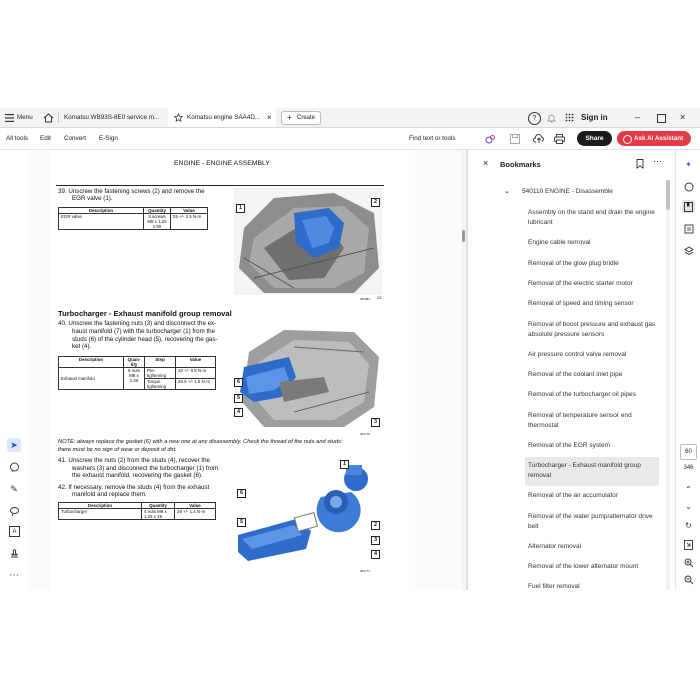 This screenshot has width=700, height=700. Describe the element at coordinates (134, 378) in the screenshot. I see `table-cell: 8 nuts M8 x 1.25` at that location.